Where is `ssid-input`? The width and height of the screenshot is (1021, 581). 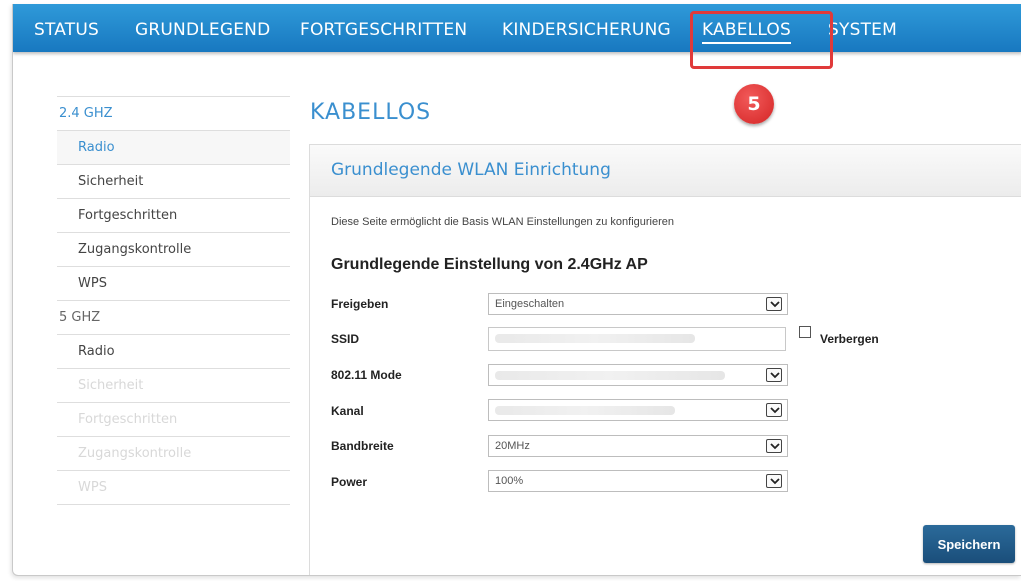 ssid-input is located at coordinates (637, 339).